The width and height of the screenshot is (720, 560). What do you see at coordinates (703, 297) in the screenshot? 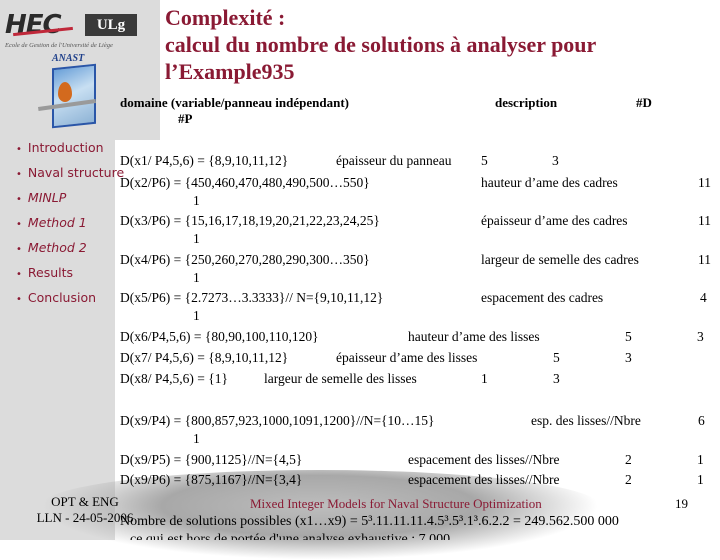
I see `row-d: 4` at bounding box center [703, 297].